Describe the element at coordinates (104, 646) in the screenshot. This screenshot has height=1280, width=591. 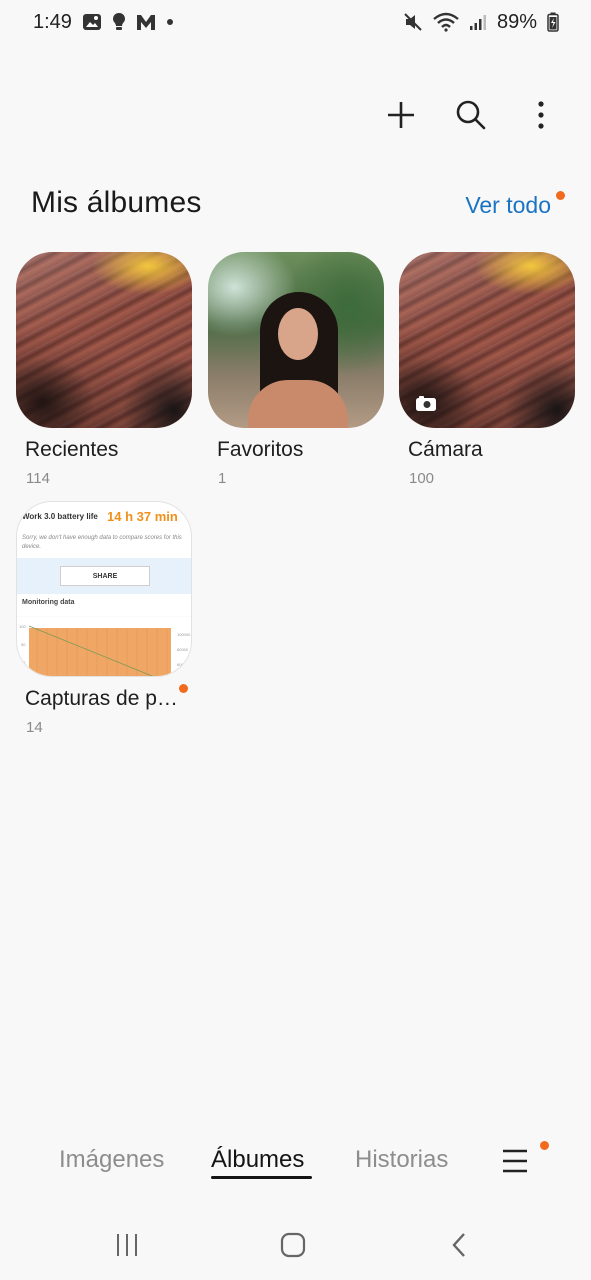
I see `screenshot-chart: 100 50 0 100000 80000 60000` at that location.